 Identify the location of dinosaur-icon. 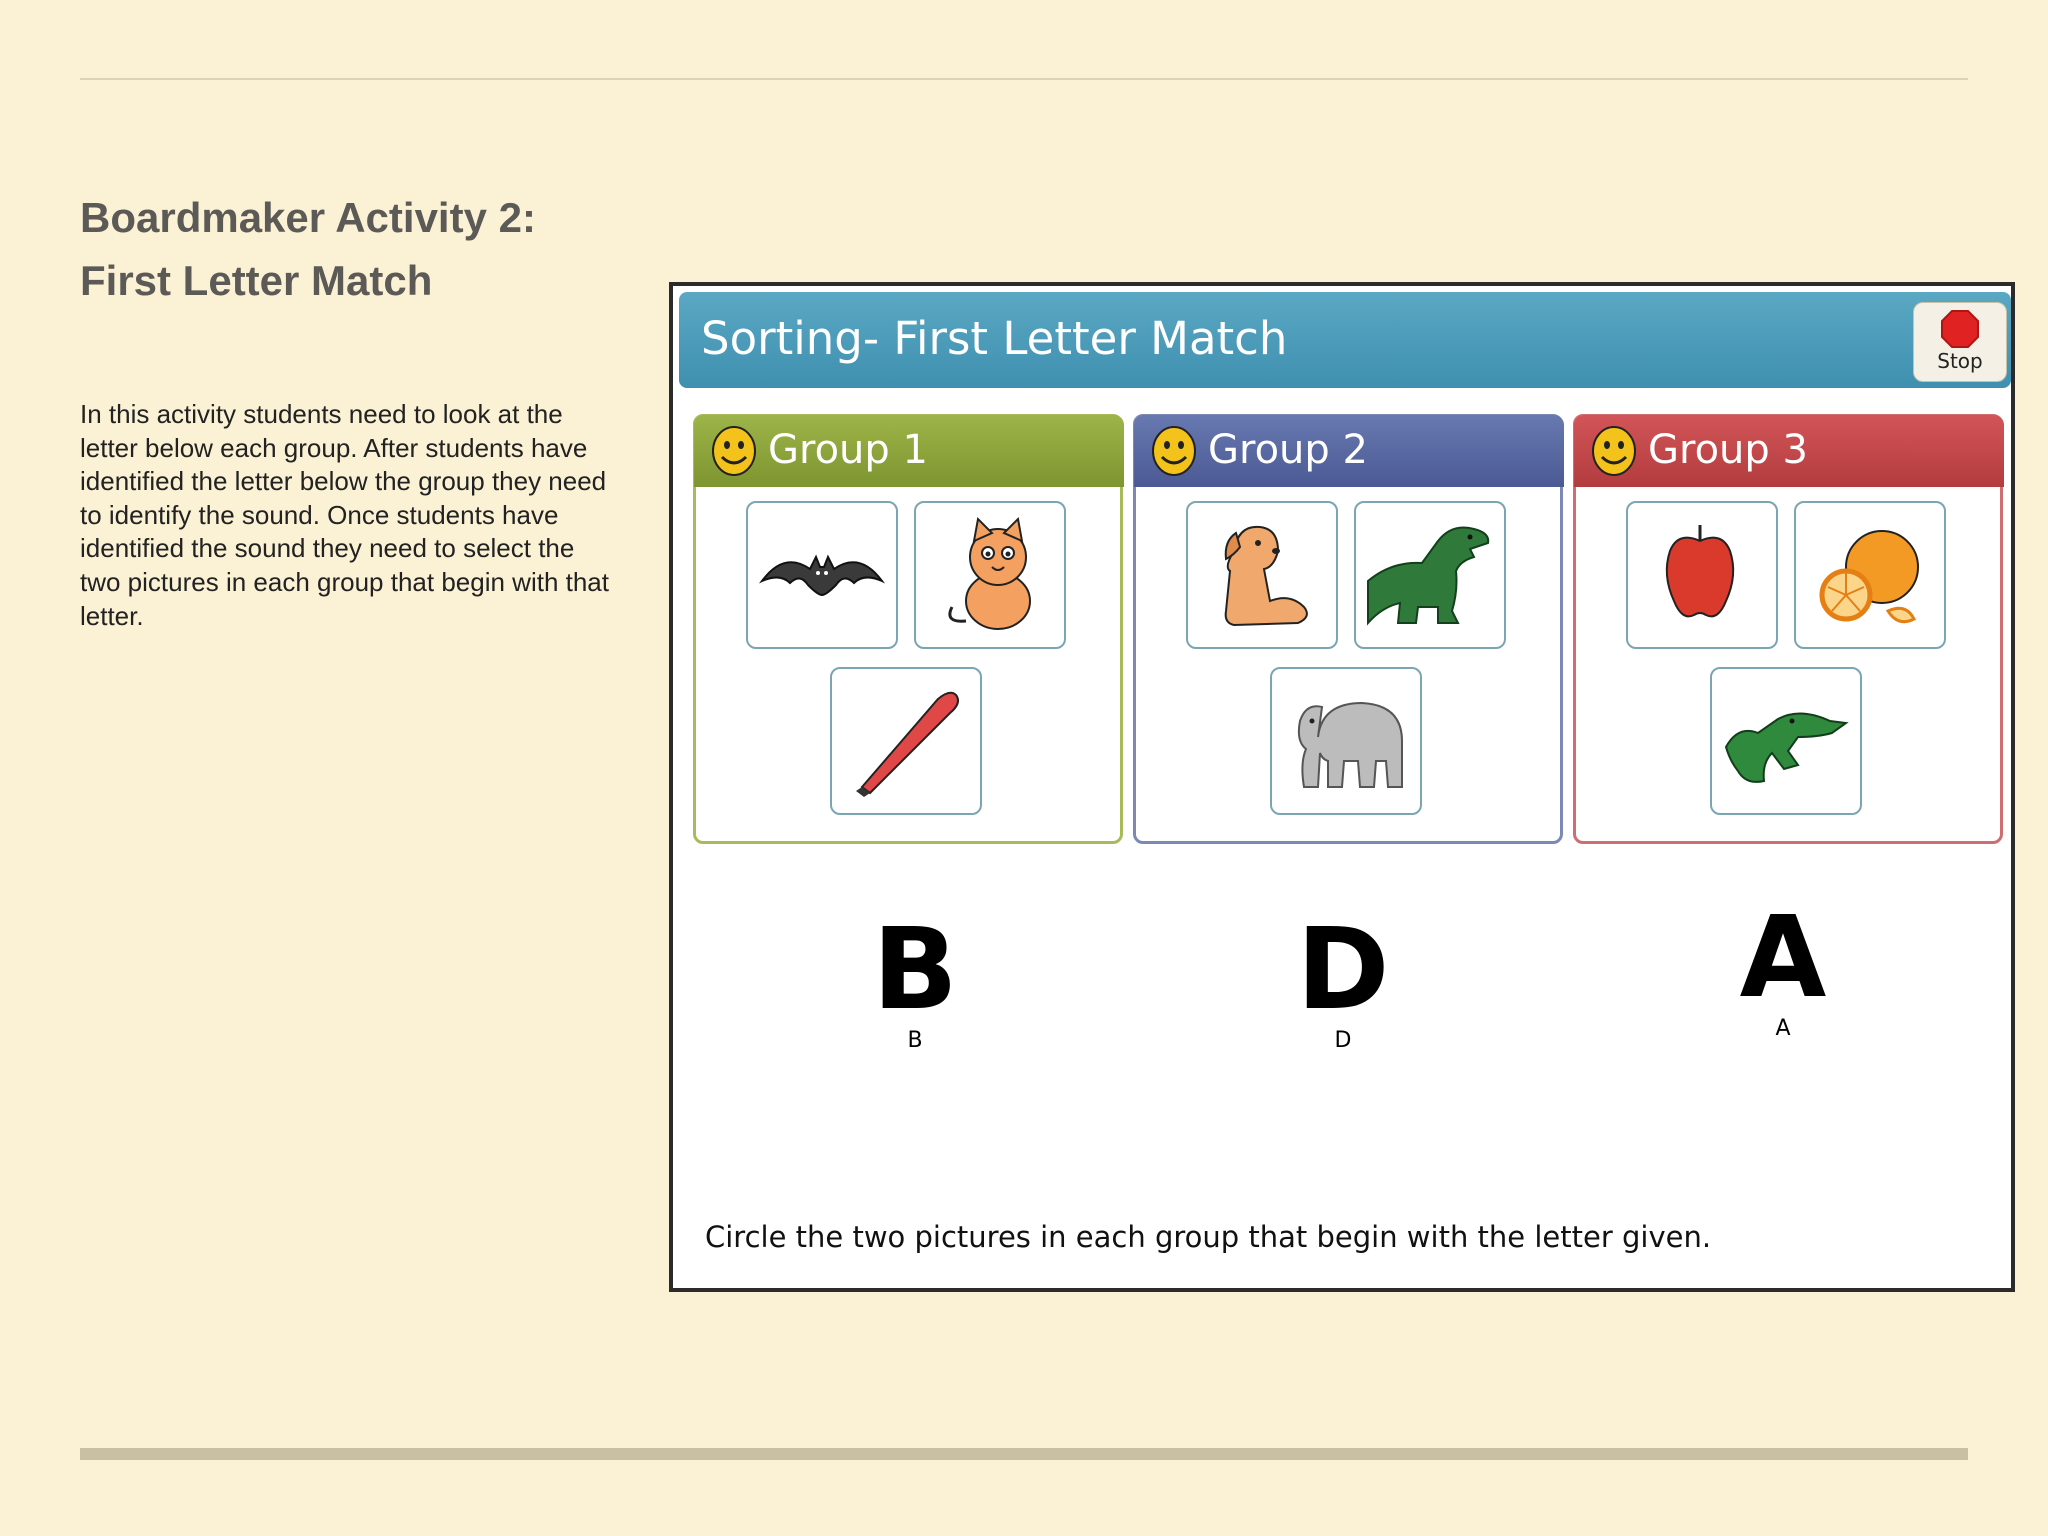
(1428, 576).